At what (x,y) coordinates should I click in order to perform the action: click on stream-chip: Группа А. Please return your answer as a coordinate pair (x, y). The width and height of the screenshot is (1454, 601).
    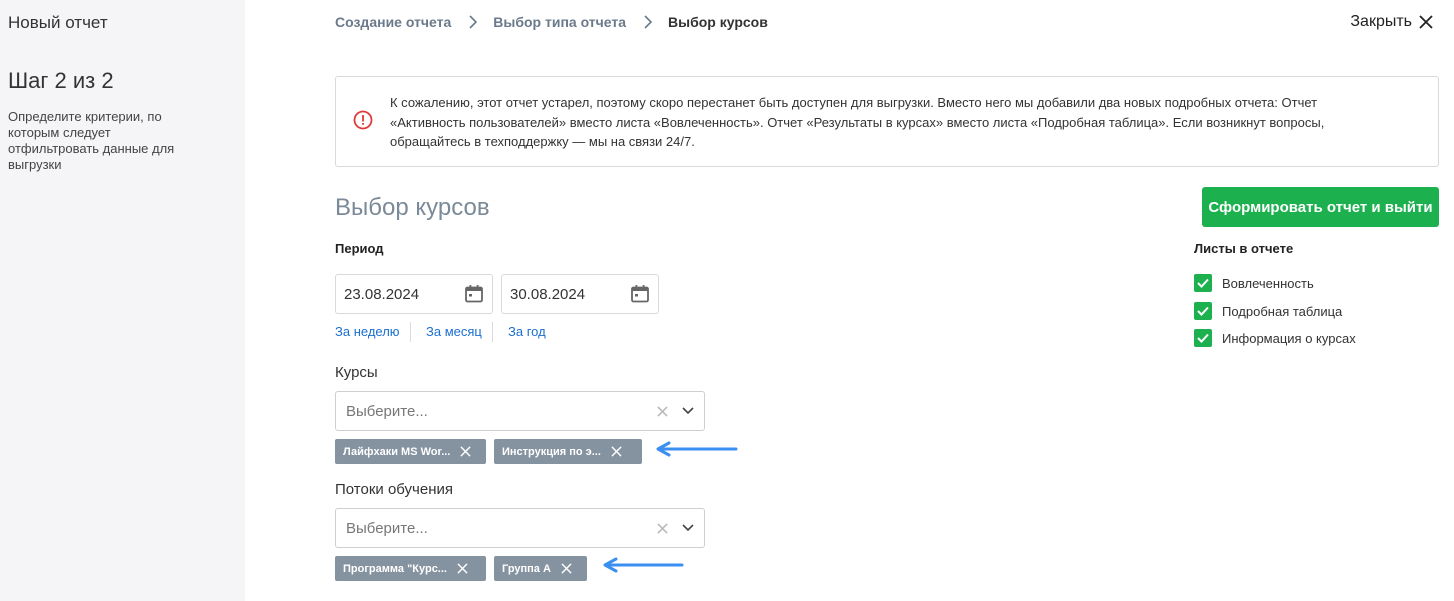
    Looking at the image, I should click on (540, 568).